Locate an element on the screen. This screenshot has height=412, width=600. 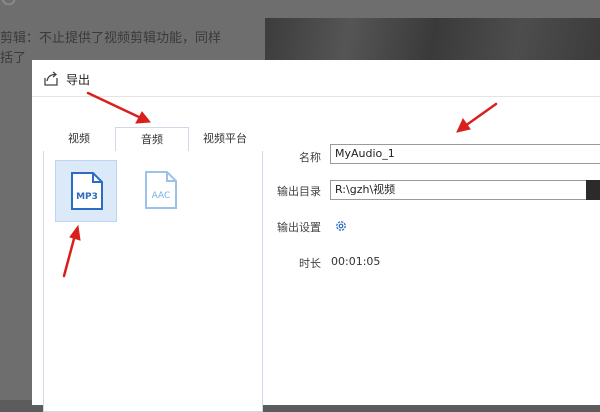
export-icon is located at coordinates (51, 78).